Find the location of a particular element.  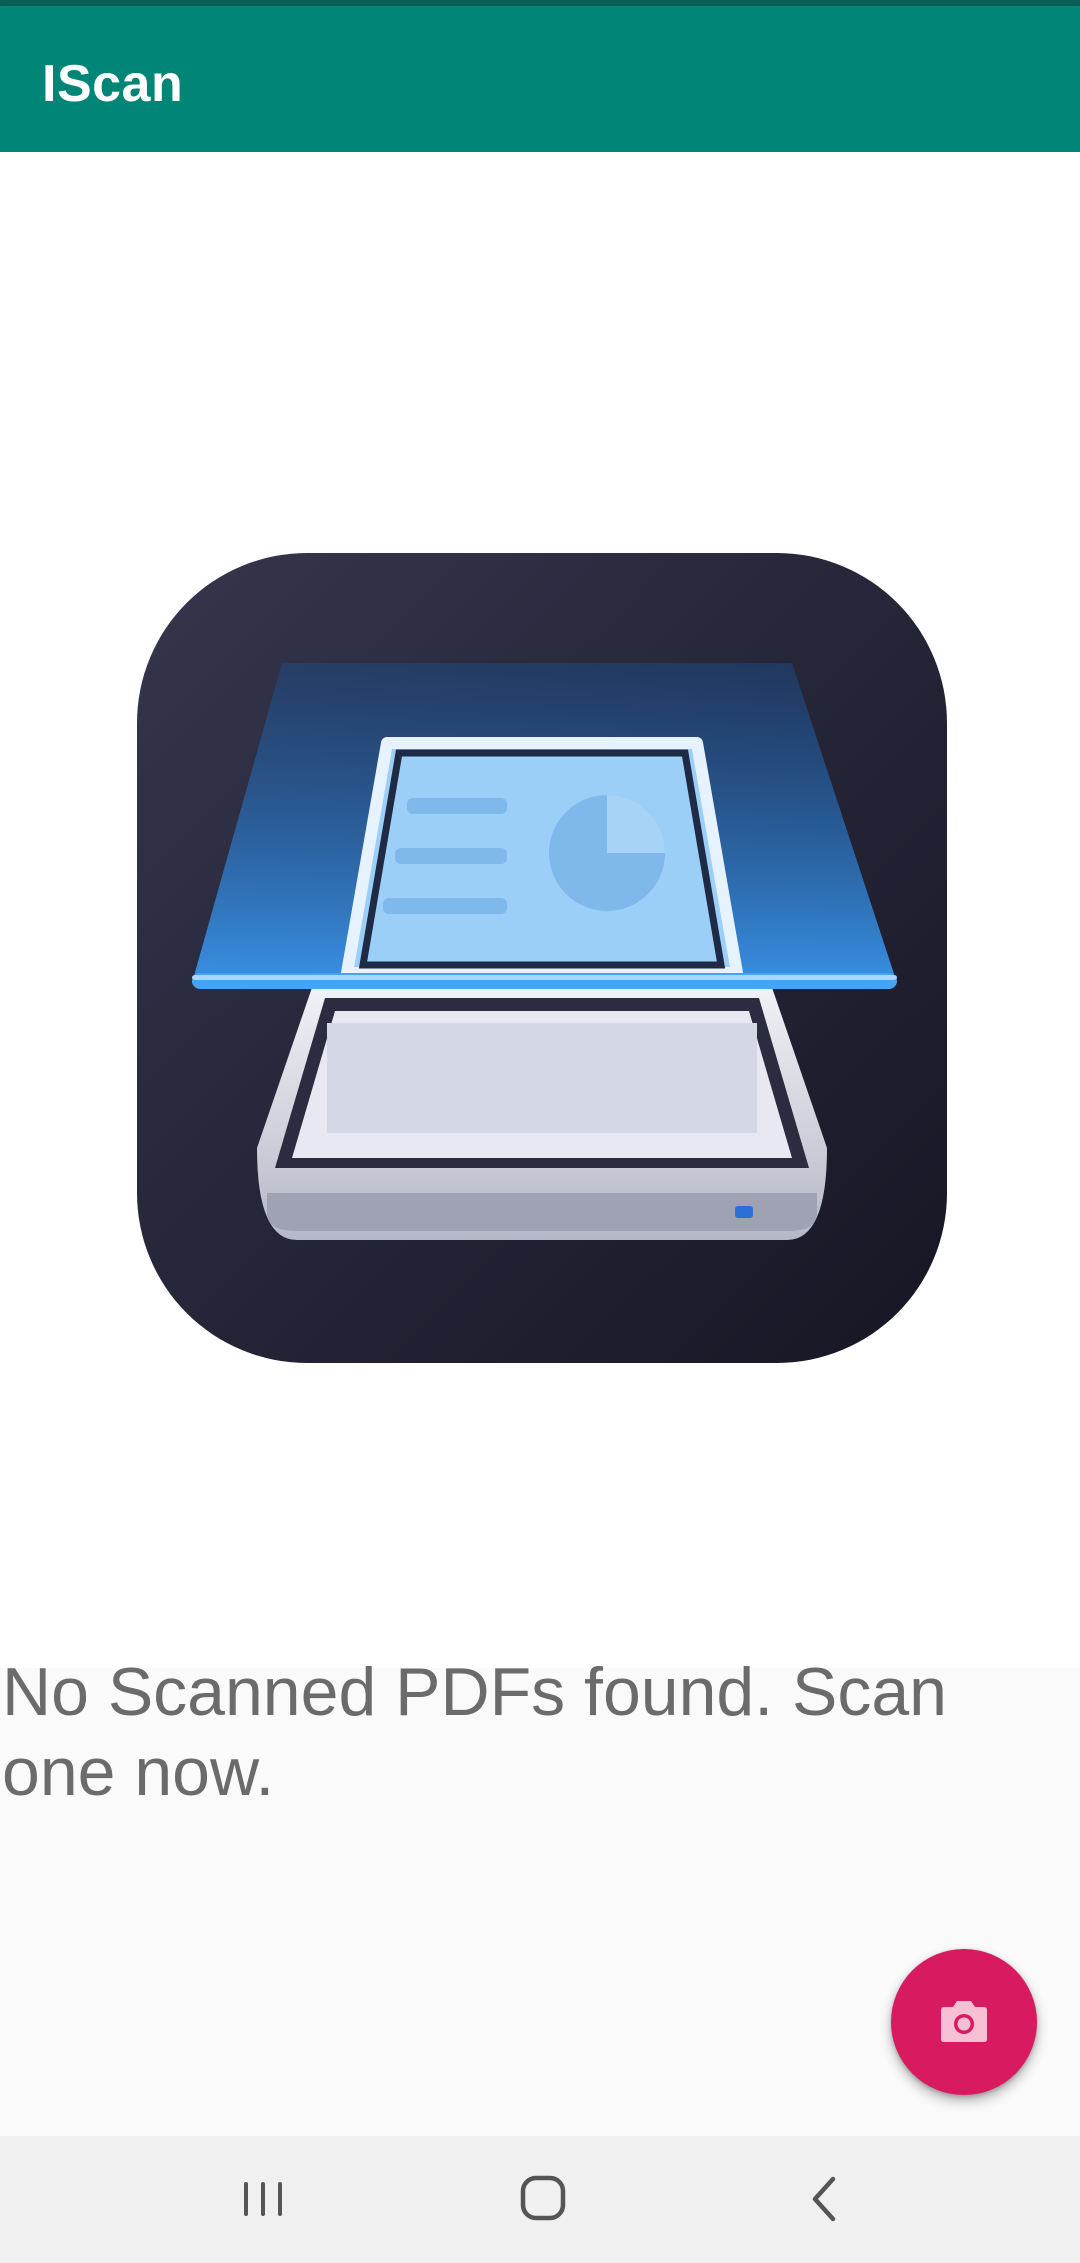

home-button is located at coordinates (543, 2199).